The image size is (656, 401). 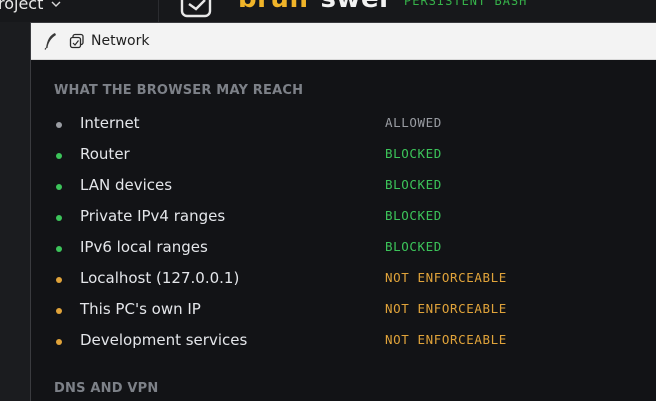 I want to click on reach-item-label: Internet, so click(x=110, y=123).